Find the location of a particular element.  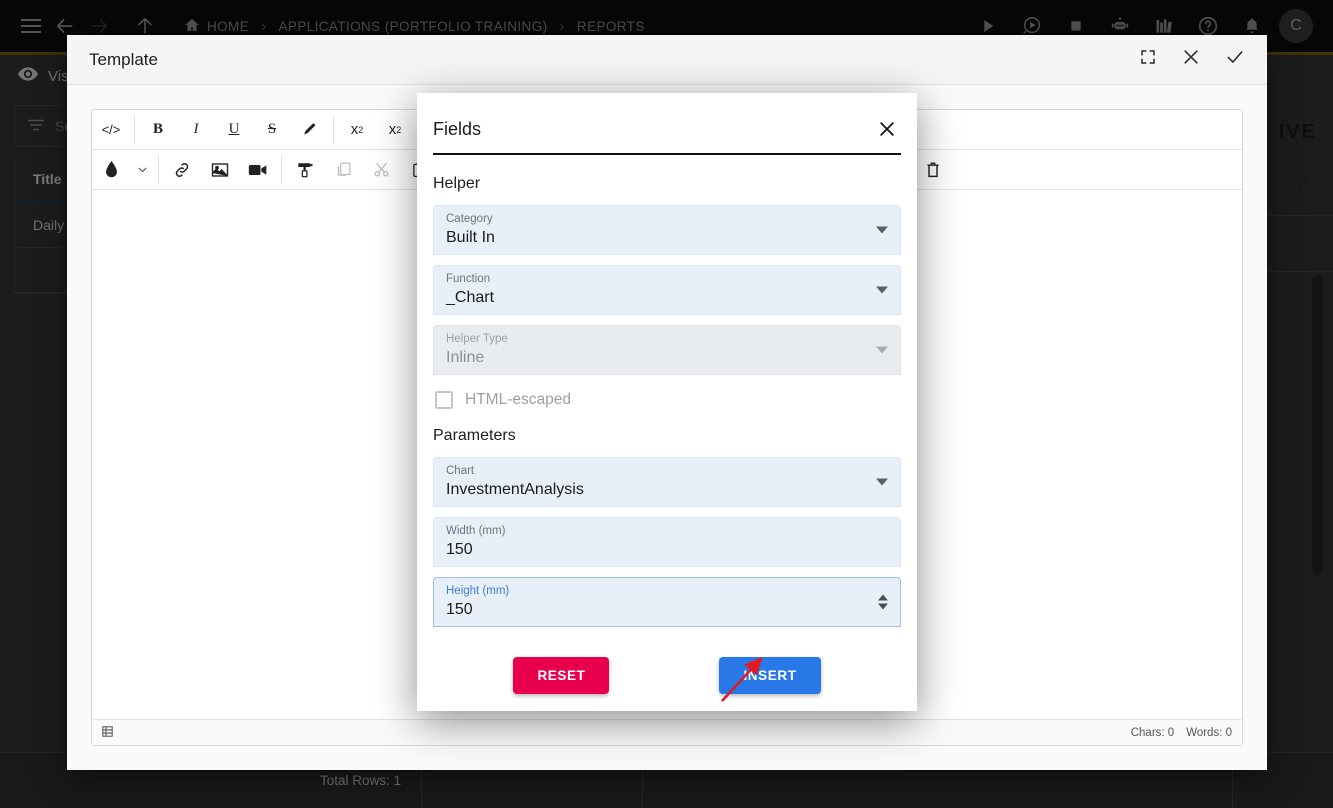

word-count: Words: 0 is located at coordinates (1209, 732).